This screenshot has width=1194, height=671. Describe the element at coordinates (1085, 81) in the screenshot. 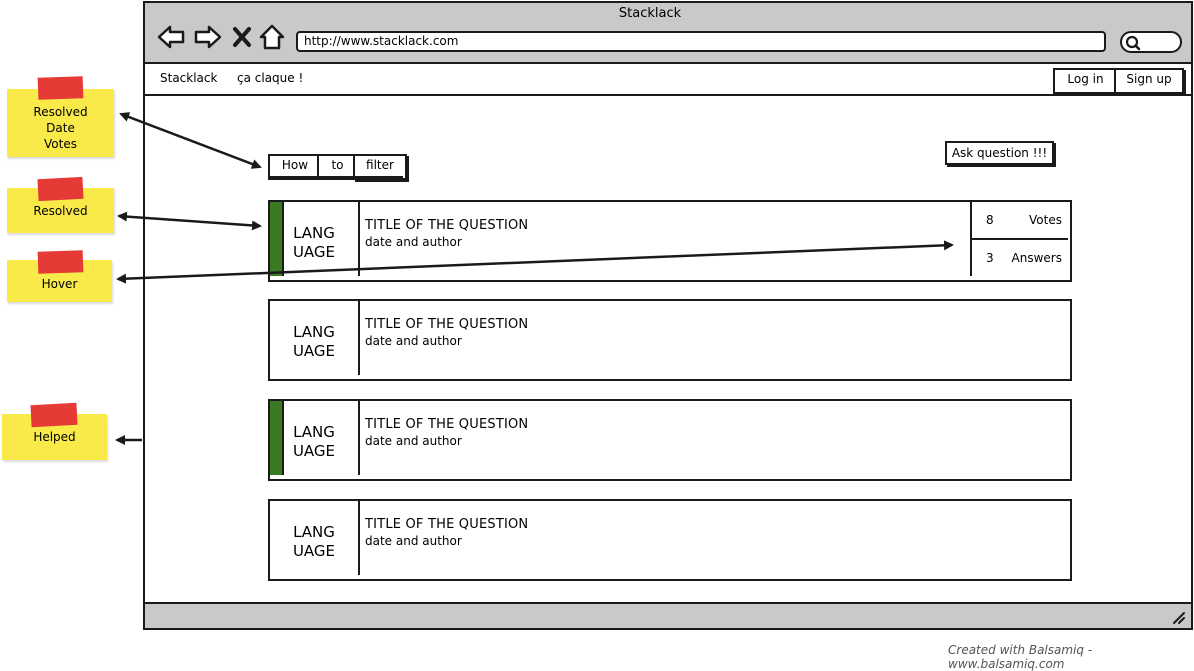

I see `login-button: Log in` at that location.